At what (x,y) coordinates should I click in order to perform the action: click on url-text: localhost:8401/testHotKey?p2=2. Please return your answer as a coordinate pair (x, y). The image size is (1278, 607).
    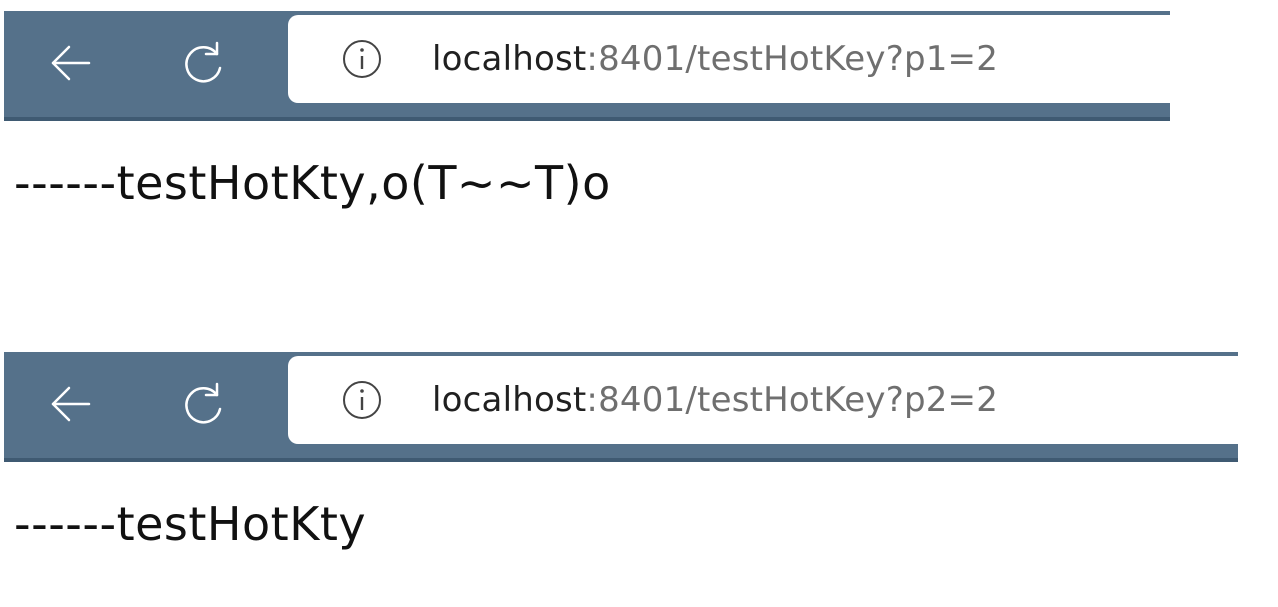
    Looking at the image, I should click on (715, 400).